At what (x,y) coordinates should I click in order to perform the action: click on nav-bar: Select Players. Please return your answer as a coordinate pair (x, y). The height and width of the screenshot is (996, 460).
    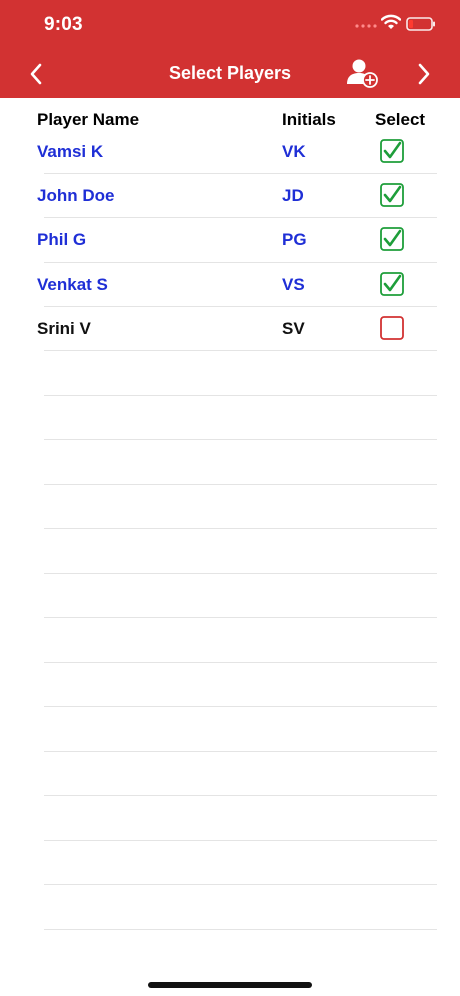
    Looking at the image, I should click on (230, 74).